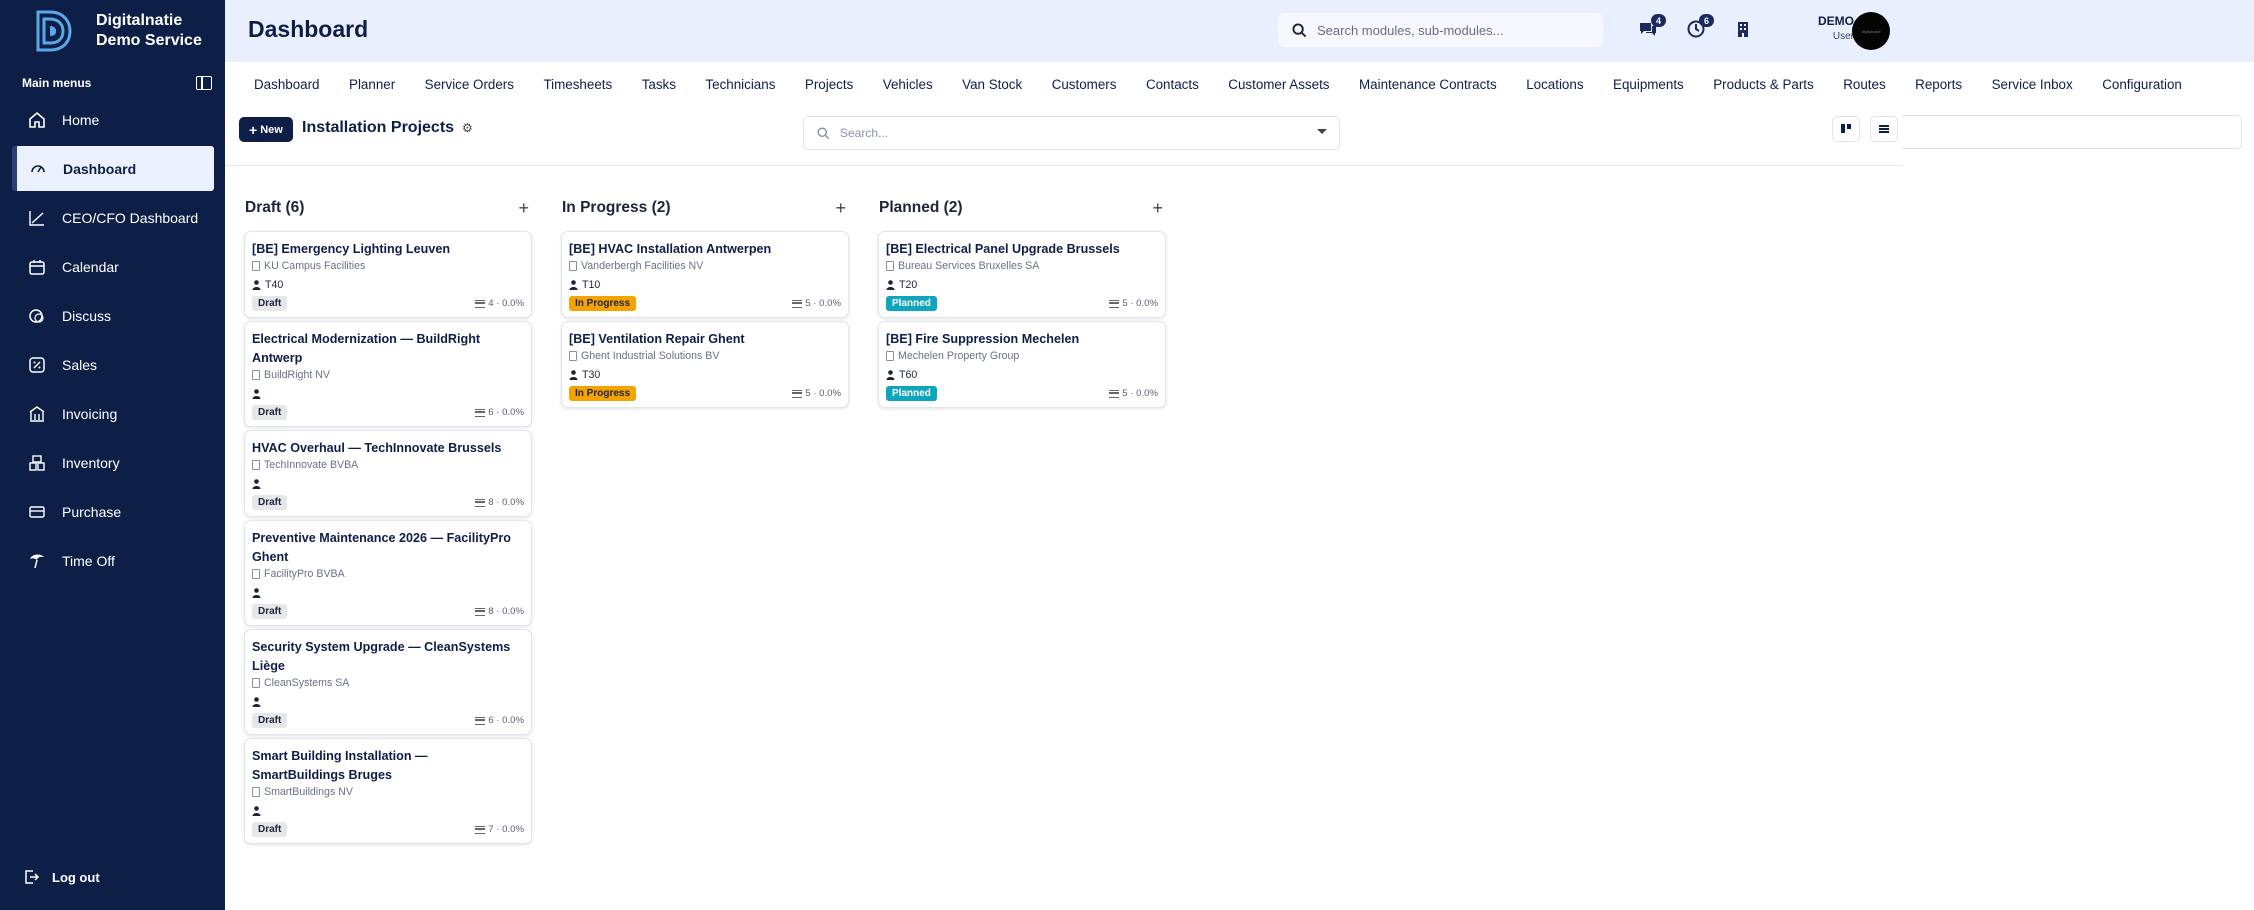 This screenshot has height=910, width=2254. I want to click on sidebar-item-home: Home, so click(113, 119).